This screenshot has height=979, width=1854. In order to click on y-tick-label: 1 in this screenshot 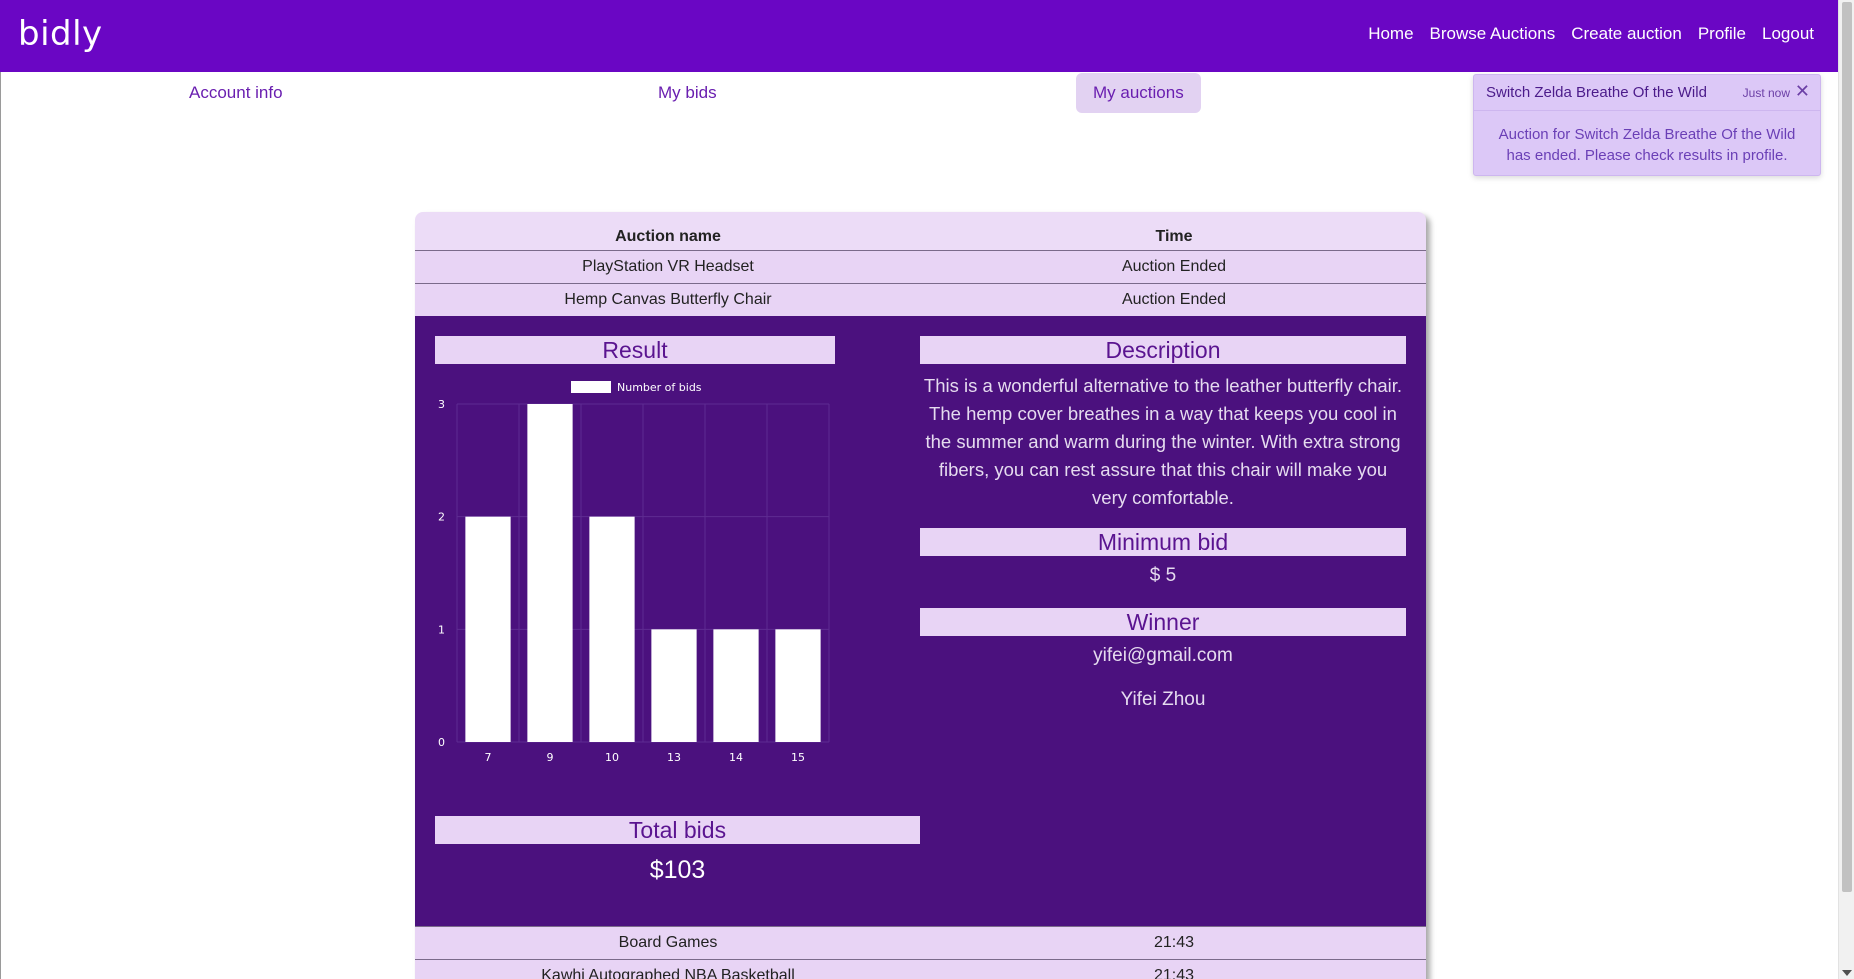, I will do `click(441, 629)`.